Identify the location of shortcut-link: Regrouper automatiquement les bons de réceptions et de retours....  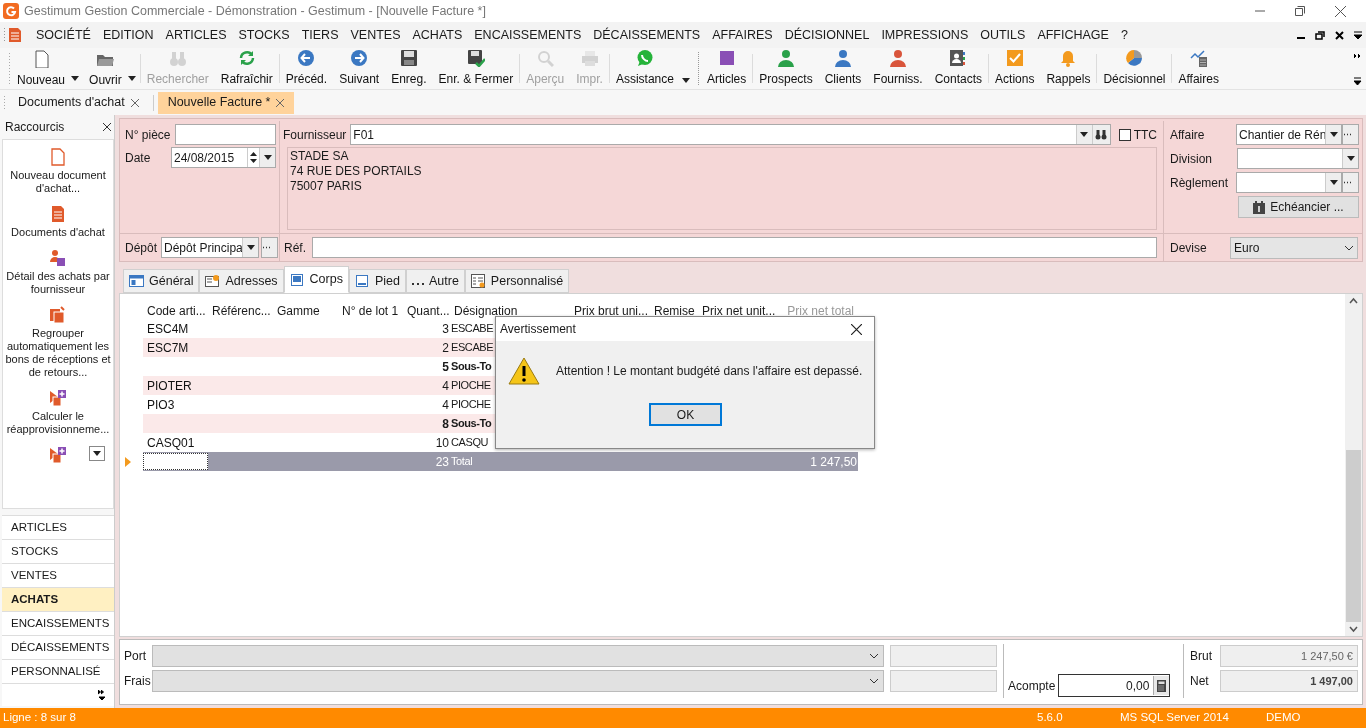
(58, 353).